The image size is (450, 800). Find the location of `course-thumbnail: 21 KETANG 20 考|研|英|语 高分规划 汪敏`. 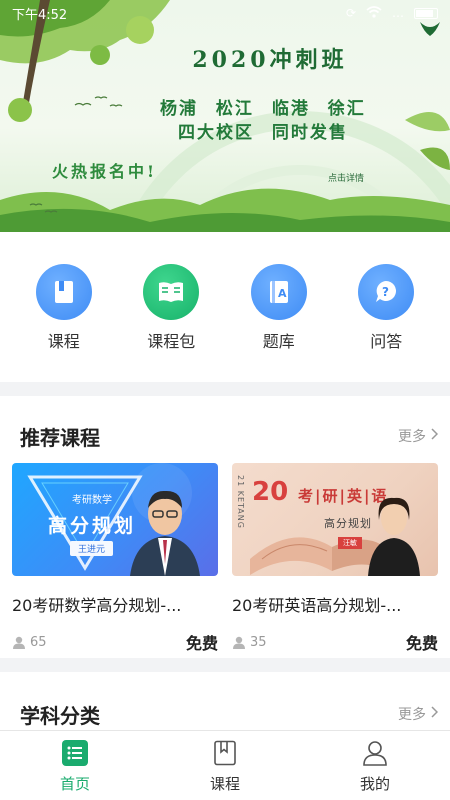

course-thumbnail: 21 KETANG 20 考|研|英|语 高分规划 汪敏 is located at coordinates (335, 519).